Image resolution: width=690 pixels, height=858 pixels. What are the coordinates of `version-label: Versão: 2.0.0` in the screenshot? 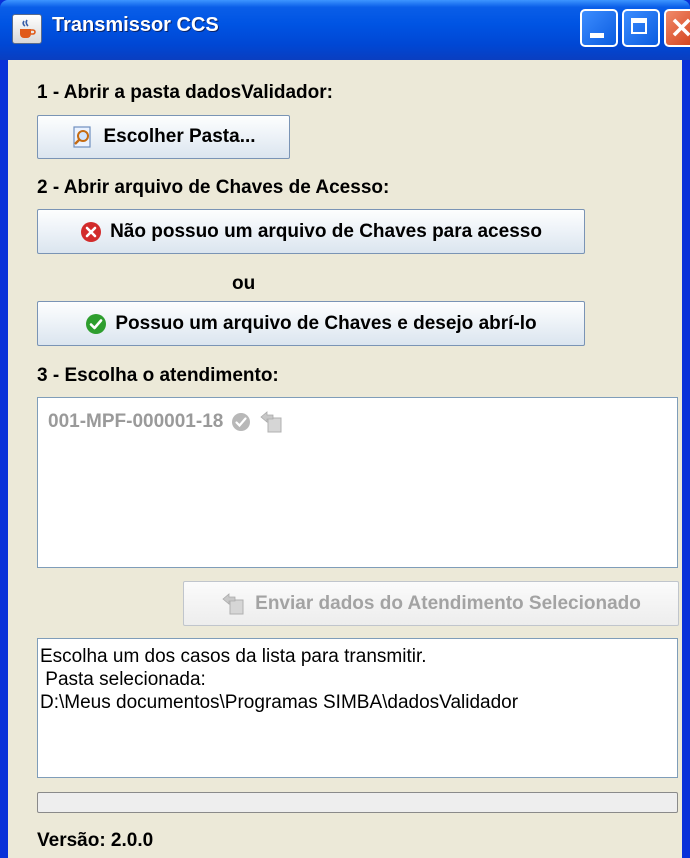 It's located at (95, 840).